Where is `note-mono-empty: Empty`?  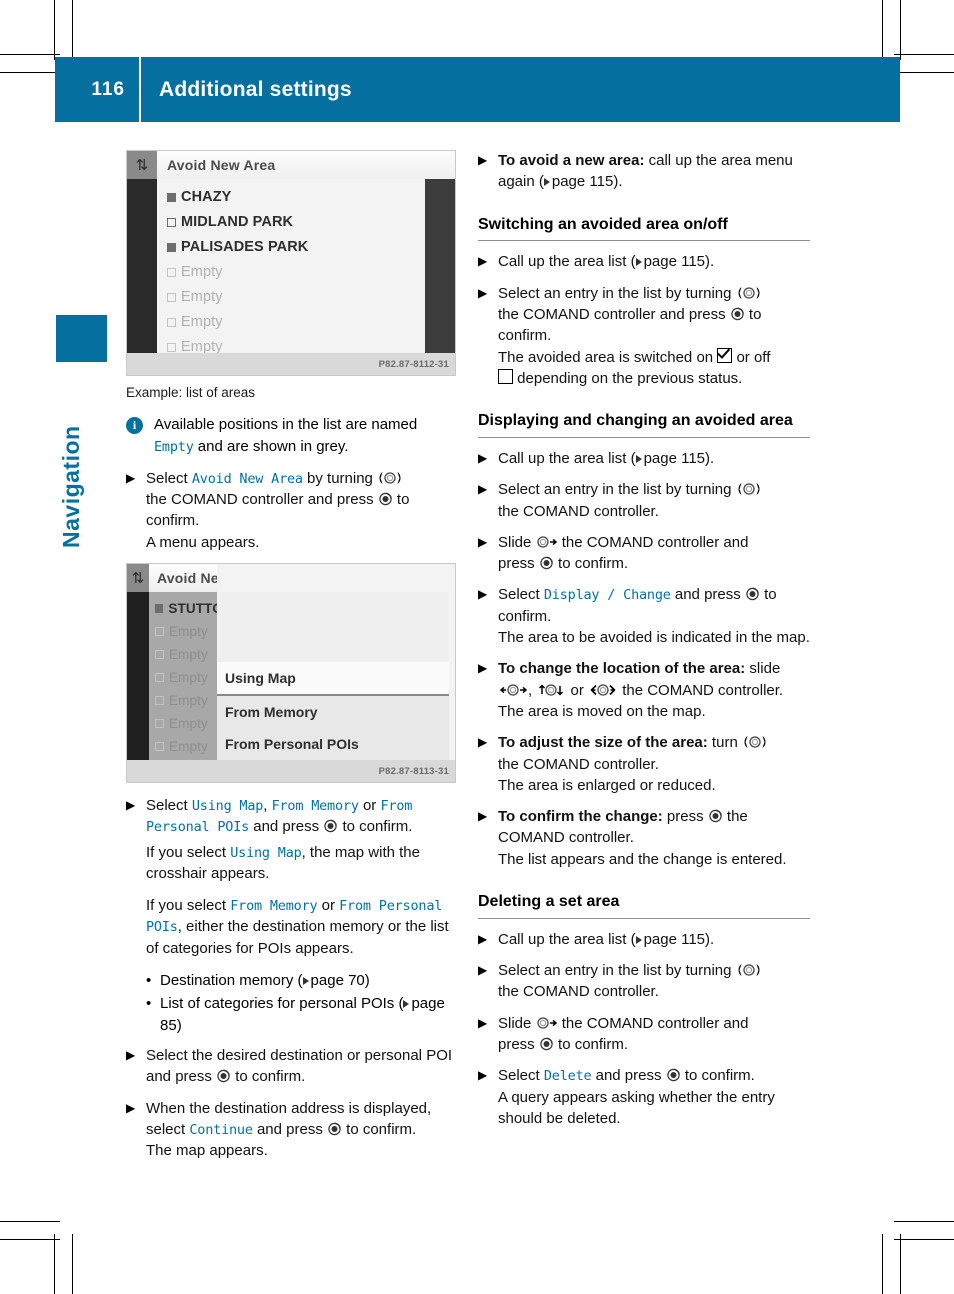 note-mono-empty: Empty is located at coordinates (174, 446).